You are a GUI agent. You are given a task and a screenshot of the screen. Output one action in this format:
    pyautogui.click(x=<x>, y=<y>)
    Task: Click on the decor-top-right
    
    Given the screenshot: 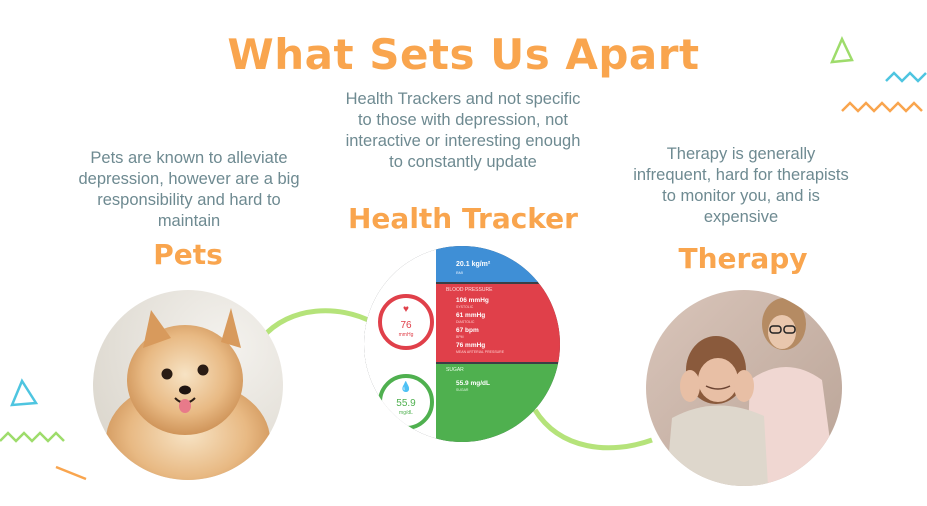 What is the action you would take?
    pyautogui.click(x=878, y=74)
    